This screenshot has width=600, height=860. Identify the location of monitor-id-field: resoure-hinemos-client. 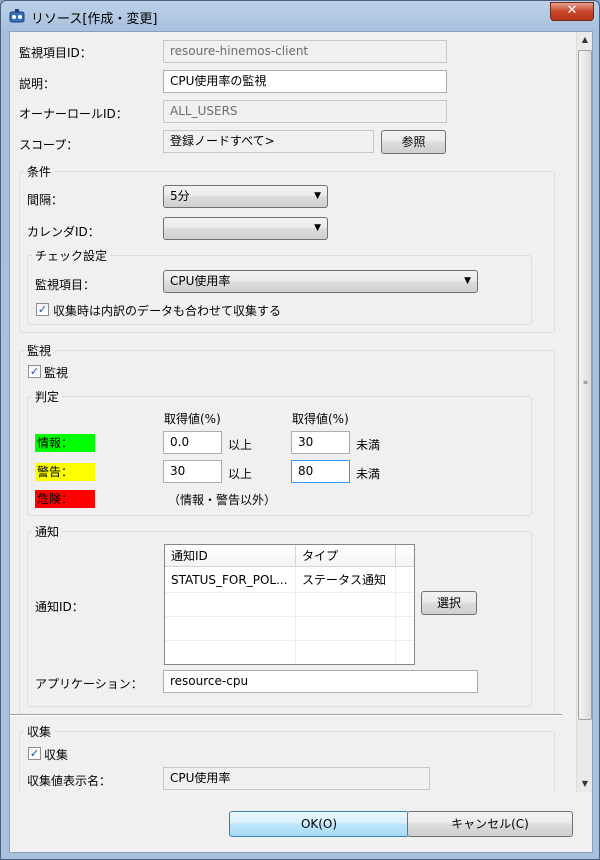
(305, 51).